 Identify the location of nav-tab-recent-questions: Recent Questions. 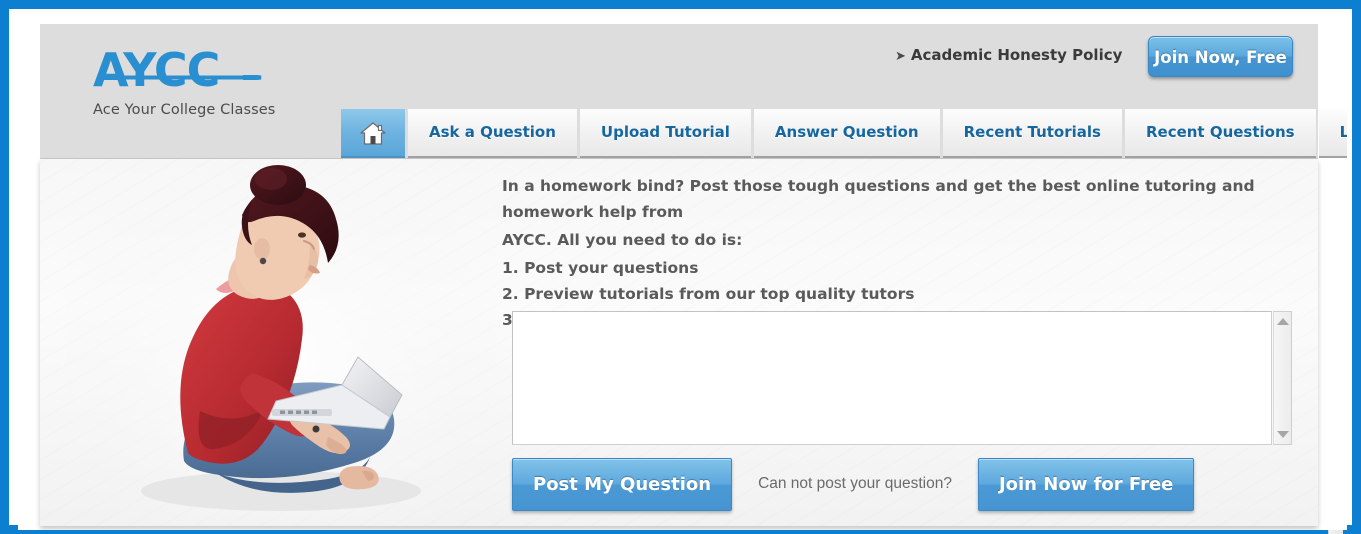
(1220, 133).